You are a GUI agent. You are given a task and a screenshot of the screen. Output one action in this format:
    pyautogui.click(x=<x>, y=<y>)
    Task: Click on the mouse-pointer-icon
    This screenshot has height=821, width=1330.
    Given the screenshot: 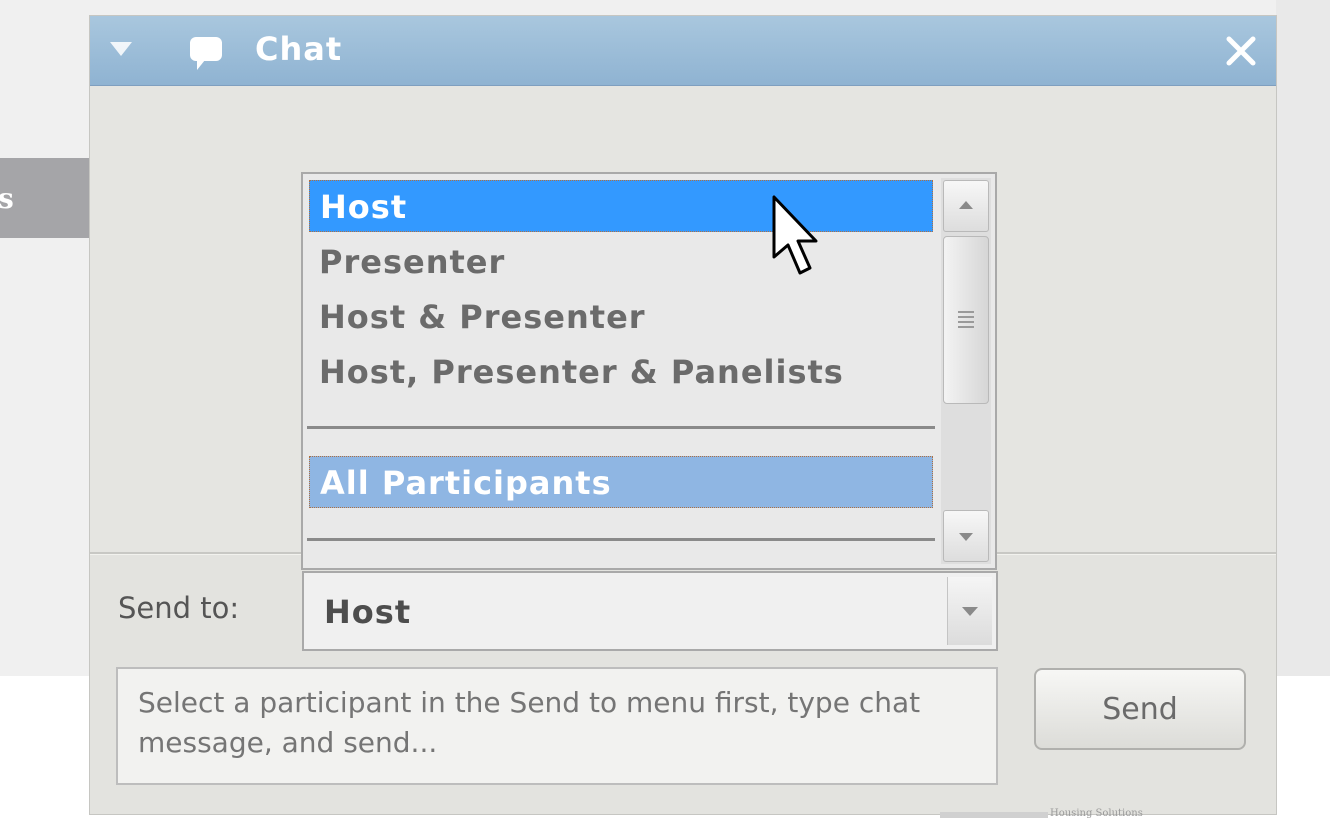 What is the action you would take?
    pyautogui.click(x=795, y=235)
    